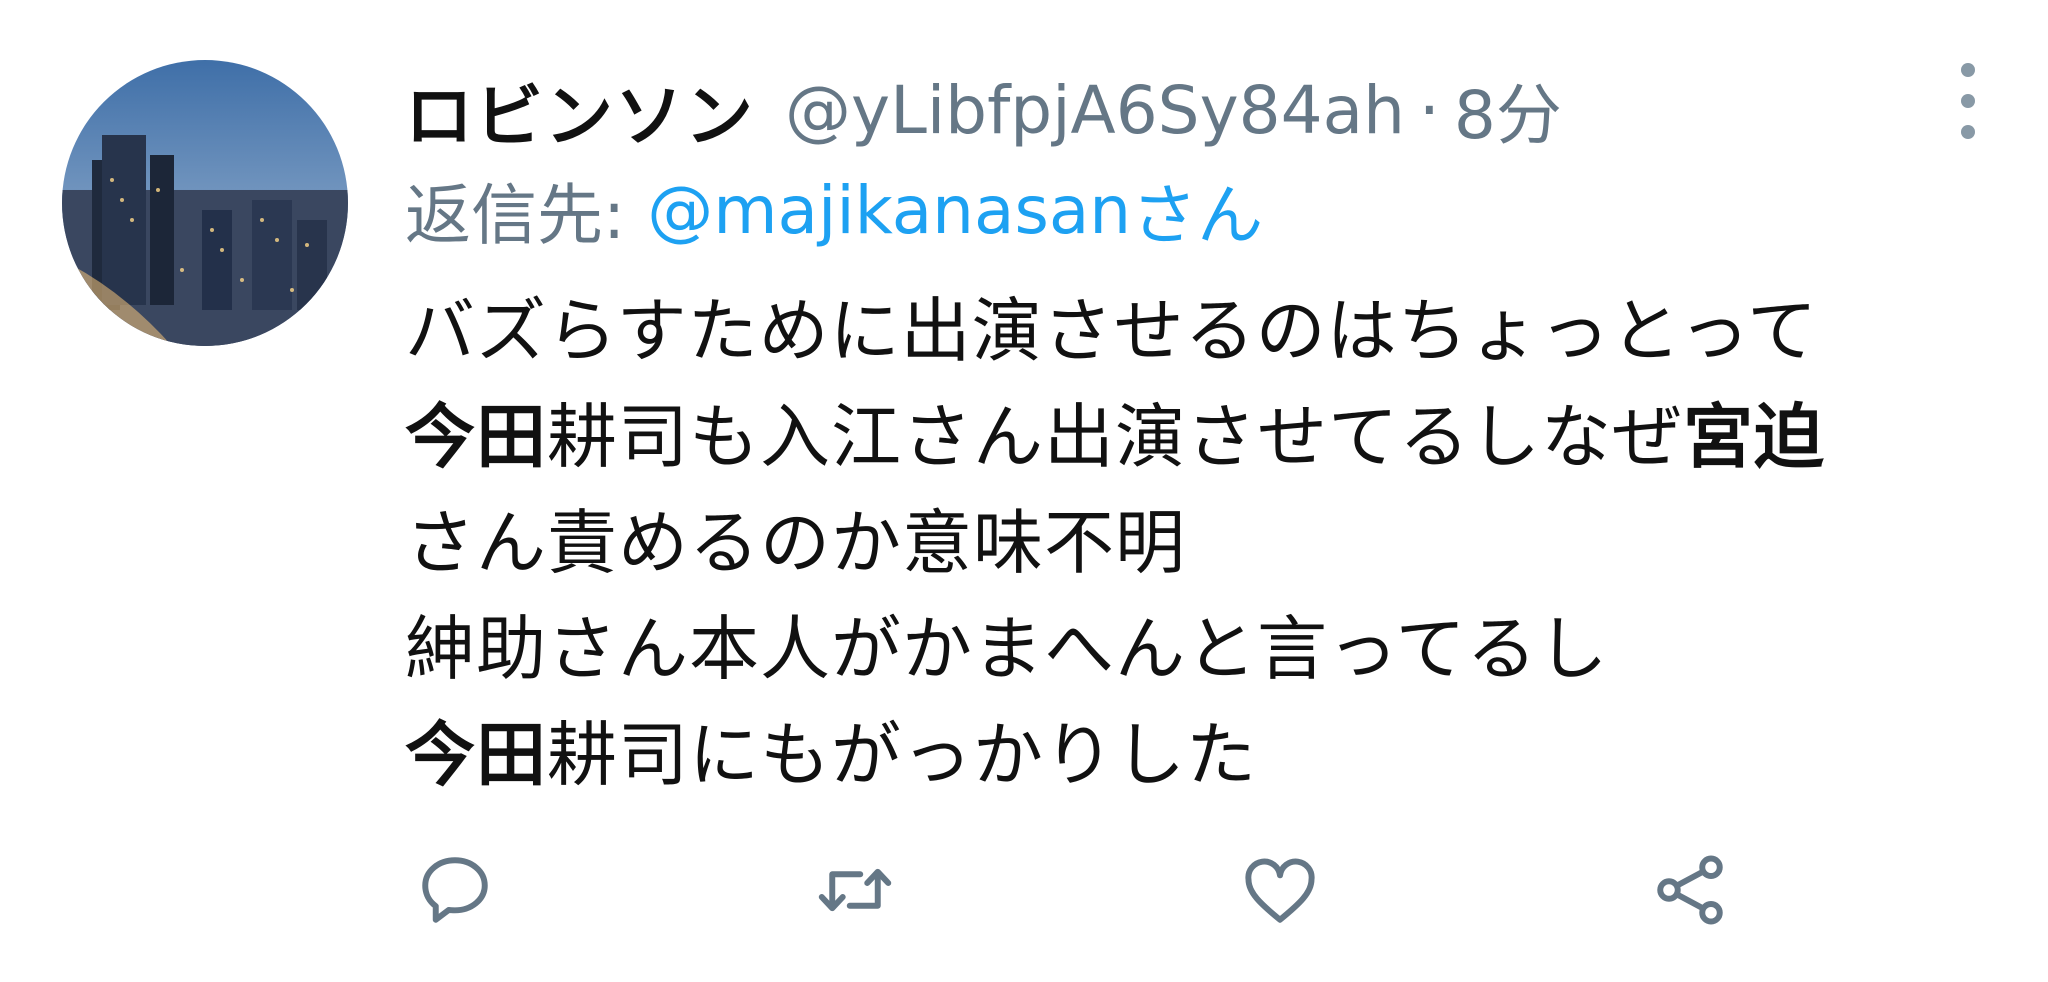  What do you see at coordinates (1007, 649) in the screenshot?
I see `tweet-line-4: 紳助さん本人がかまへんと言ってるし` at bounding box center [1007, 649].